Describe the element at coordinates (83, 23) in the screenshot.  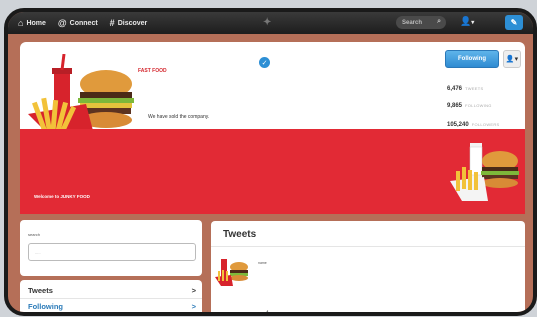
I see `nav-connect-label: Connect` at that location.